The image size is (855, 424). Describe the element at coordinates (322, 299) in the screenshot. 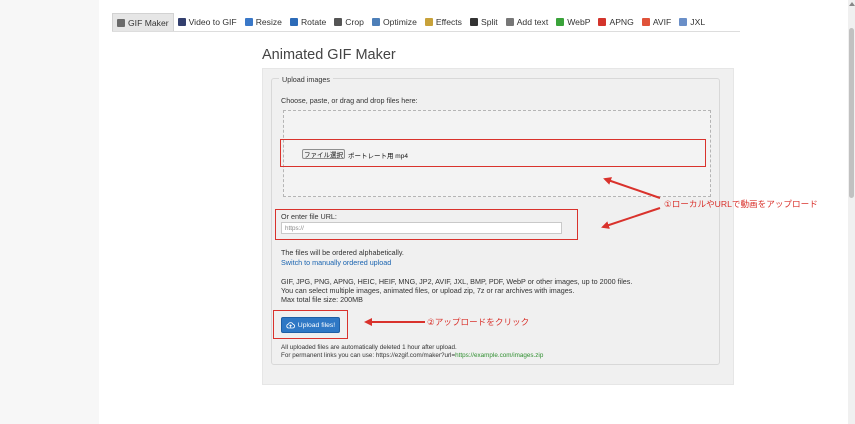

I see `max-file-size: Max total file size: 200MB` at that location.